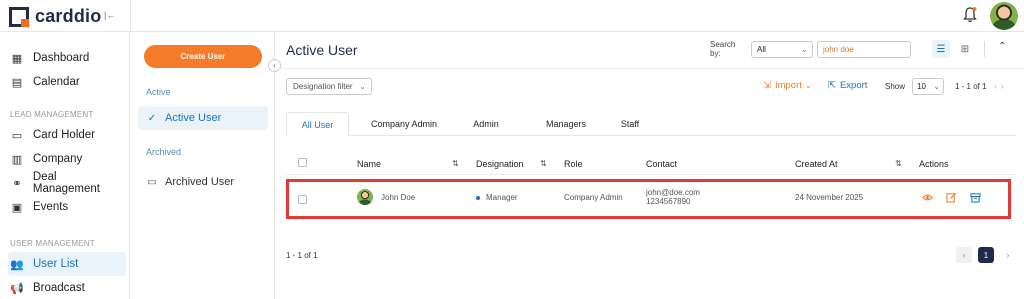  I want to click on sidebar-item-dashboard: ▦ Dashboard, so click(67, 58).